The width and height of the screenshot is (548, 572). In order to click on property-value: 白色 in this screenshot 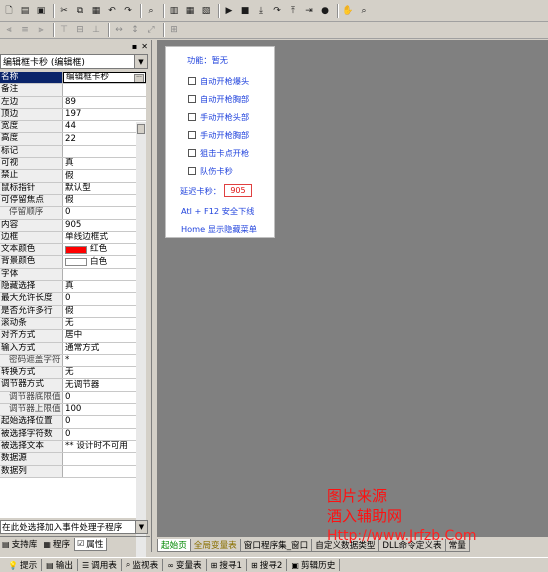, I will do `click(104, 261)`.